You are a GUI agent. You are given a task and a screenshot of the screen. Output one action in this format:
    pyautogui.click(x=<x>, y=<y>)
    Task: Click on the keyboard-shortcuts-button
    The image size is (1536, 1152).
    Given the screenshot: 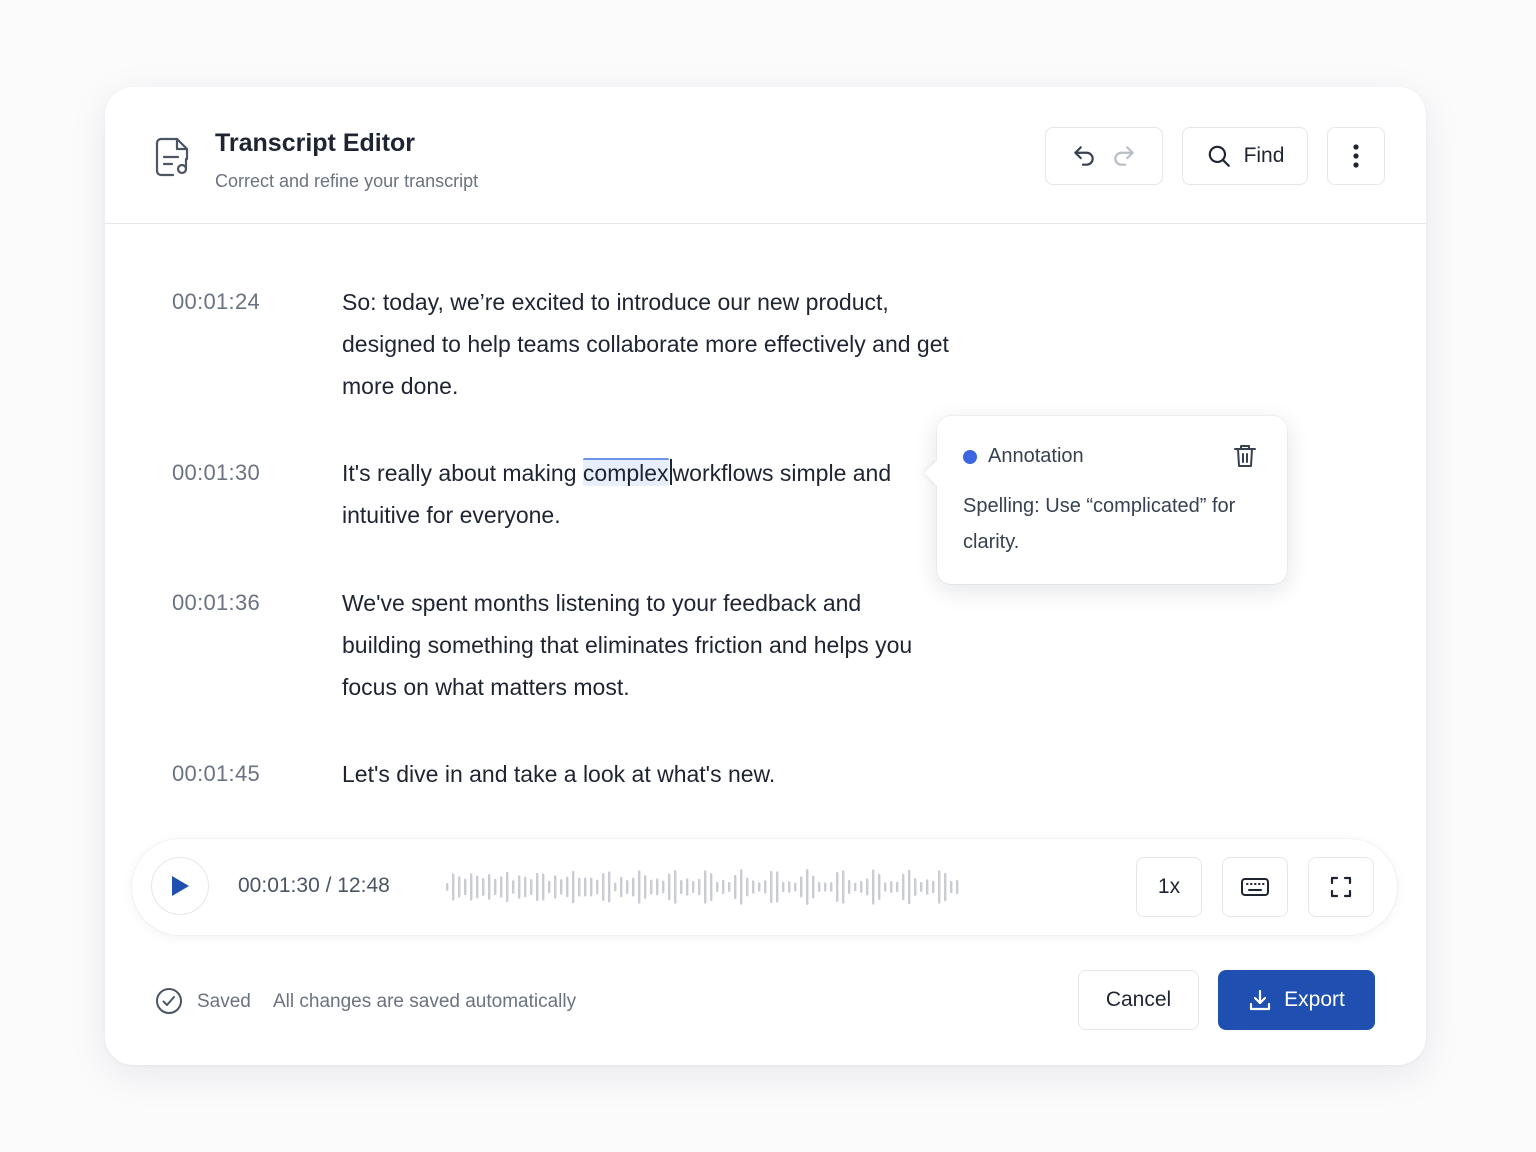 What is the action you would take?
    pyautogui.click(x=1255, y=887)
    